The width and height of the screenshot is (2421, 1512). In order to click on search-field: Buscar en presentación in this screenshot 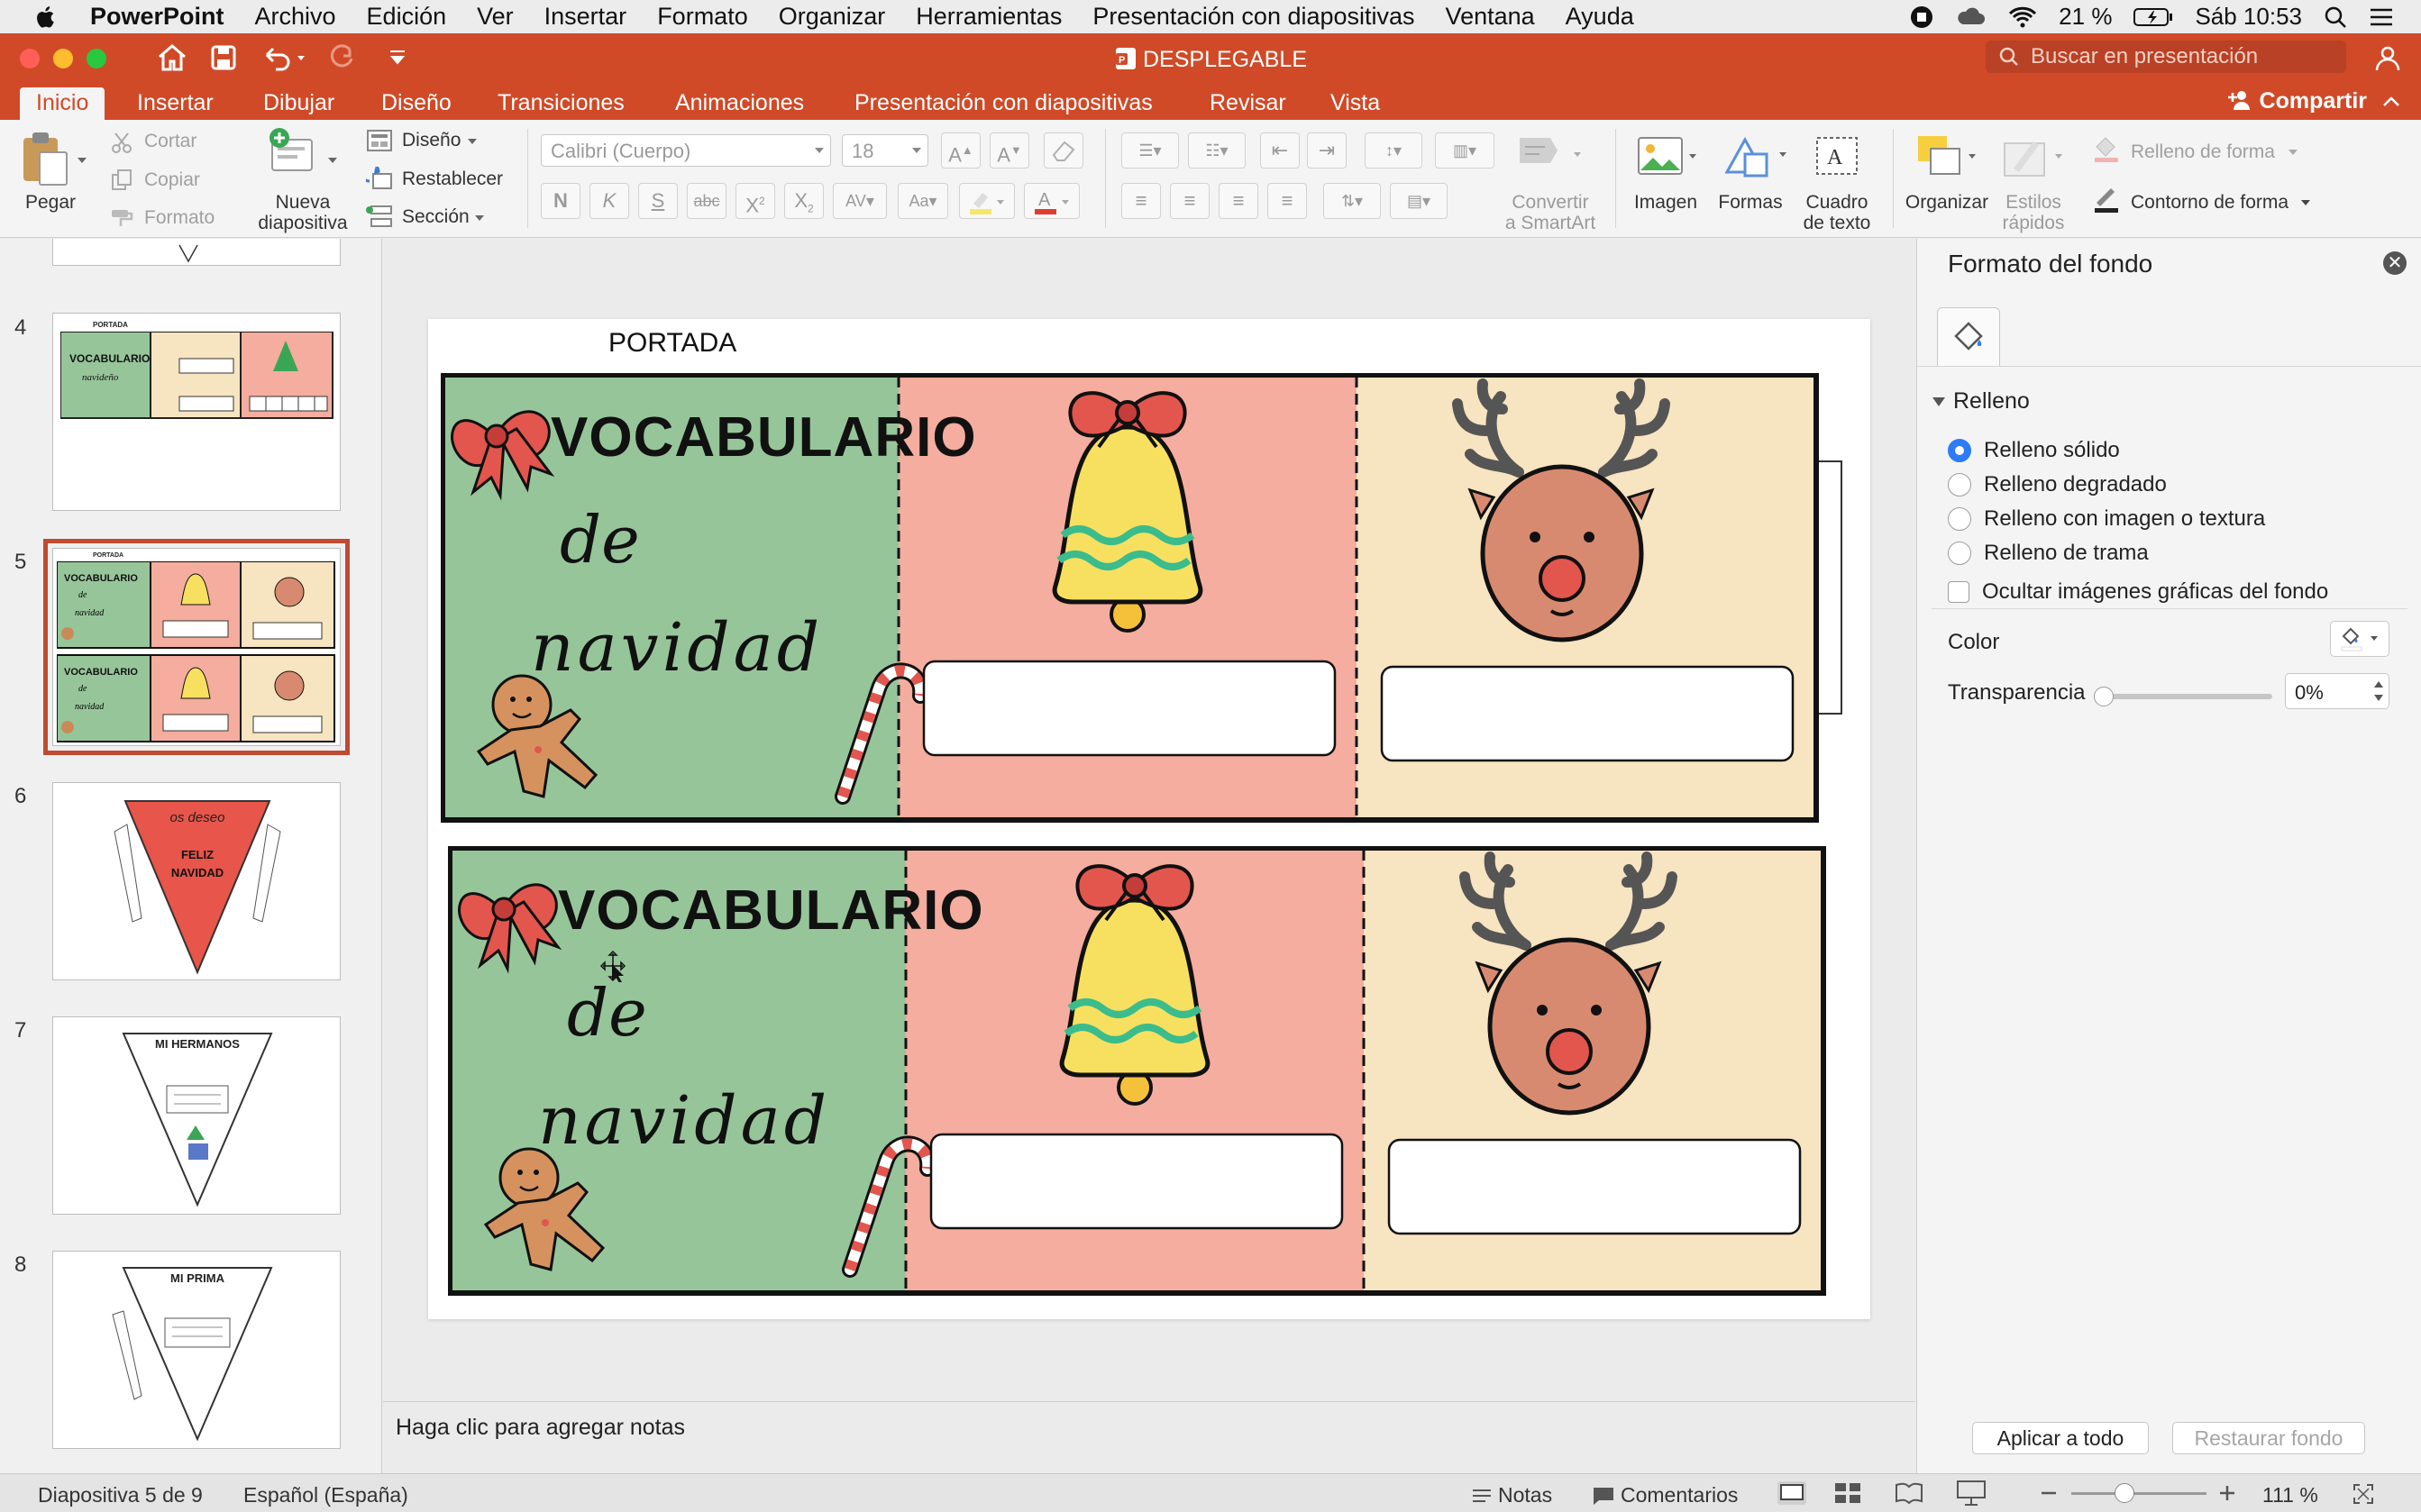, I will do `click(2166, 57)`.